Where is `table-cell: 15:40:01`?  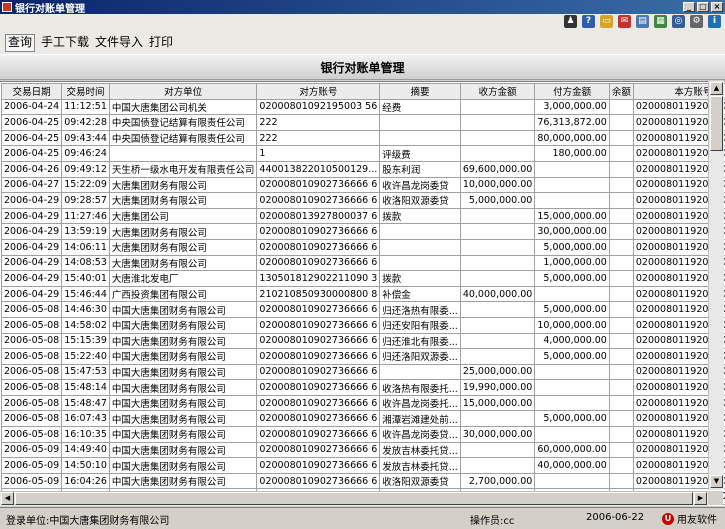 table-cell: 15:40:01 is located at coordinates (86, 279).